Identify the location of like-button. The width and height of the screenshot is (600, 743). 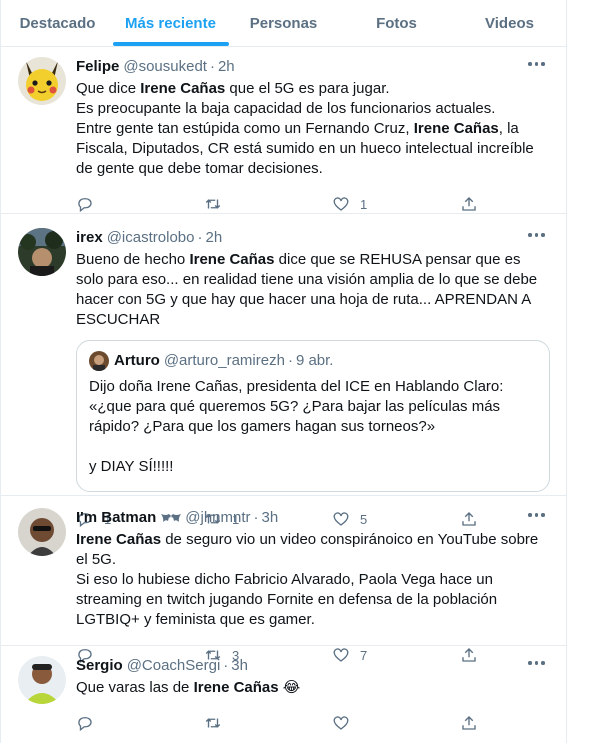
(396, 723).